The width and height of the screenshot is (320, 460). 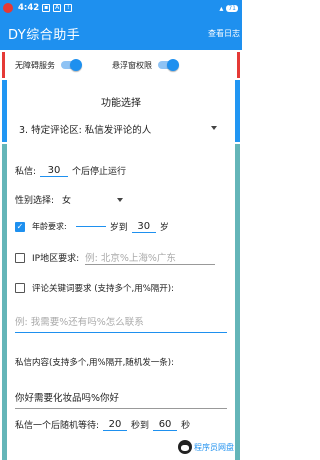 I want to click on status-bar: 4:42 ▪ A ! ▴ 71, so click(x=121, y=8).